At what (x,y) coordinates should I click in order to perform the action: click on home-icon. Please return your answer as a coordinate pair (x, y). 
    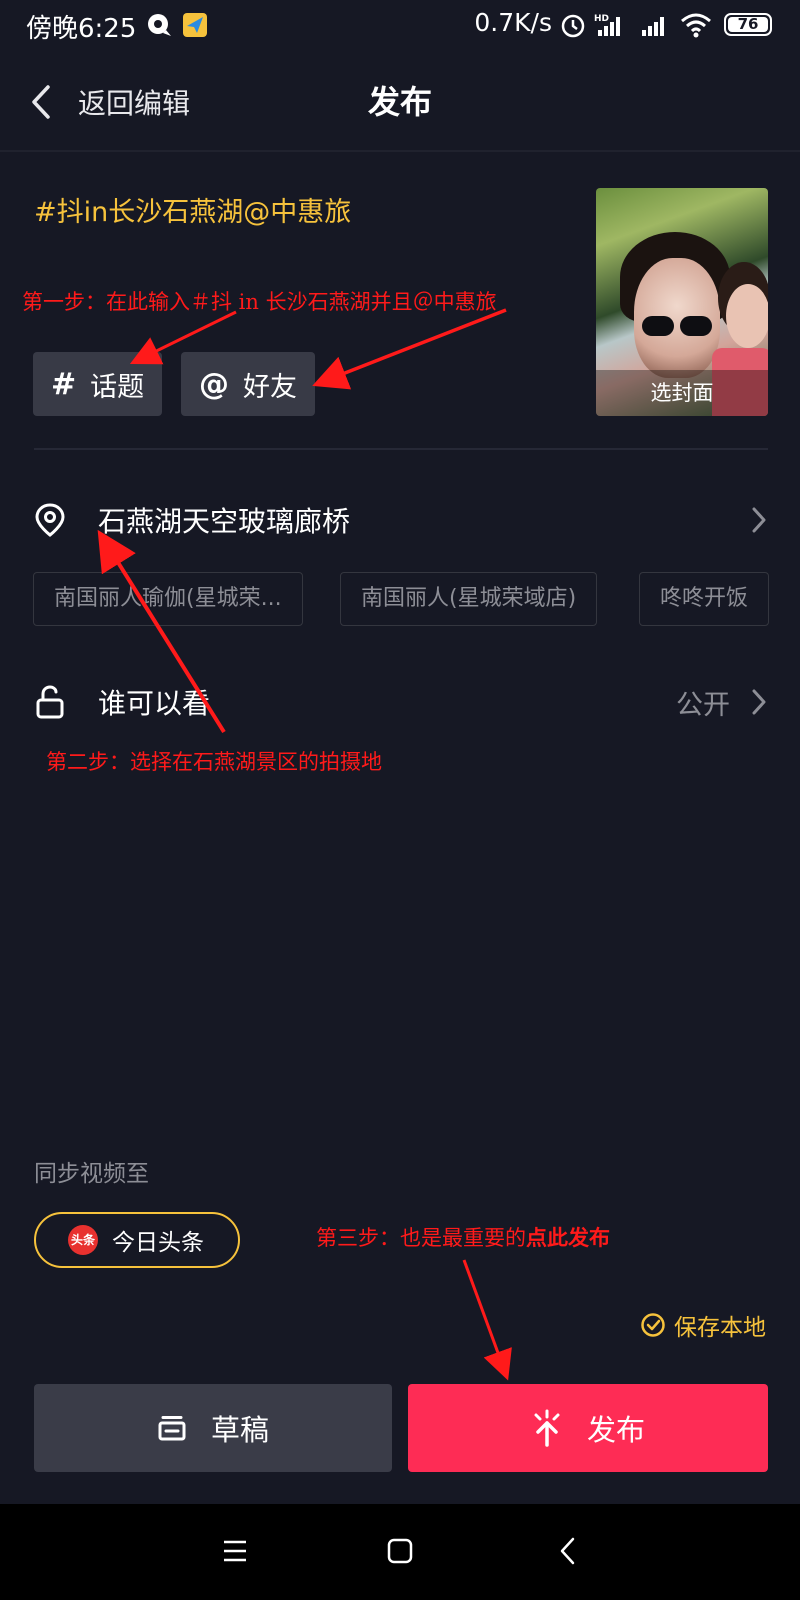
    Looking at the image, I should click on (400, 1551).